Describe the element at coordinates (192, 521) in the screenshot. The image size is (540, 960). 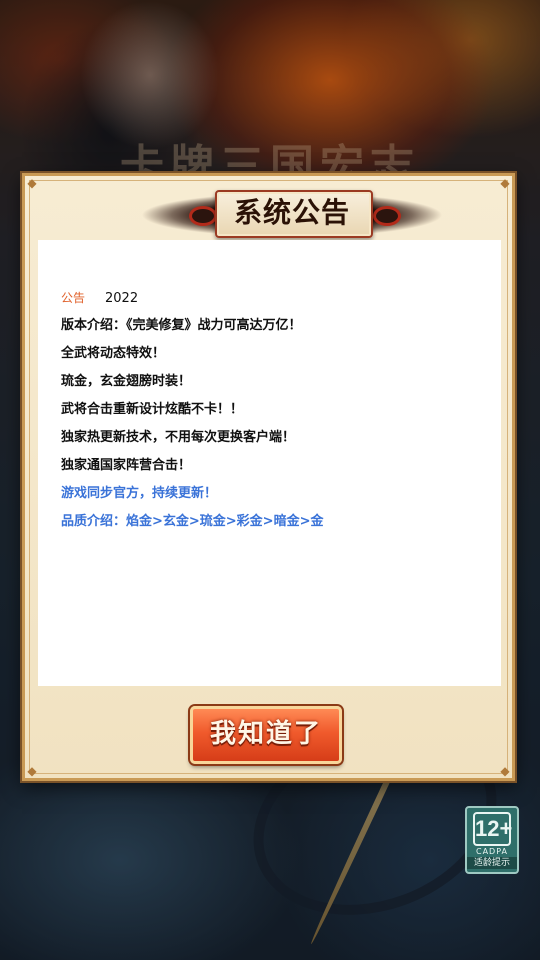
I see `announcement-highlight-line: 品质介绍：焰金>玄金>琉金>彩金>暗金>金` at that location.